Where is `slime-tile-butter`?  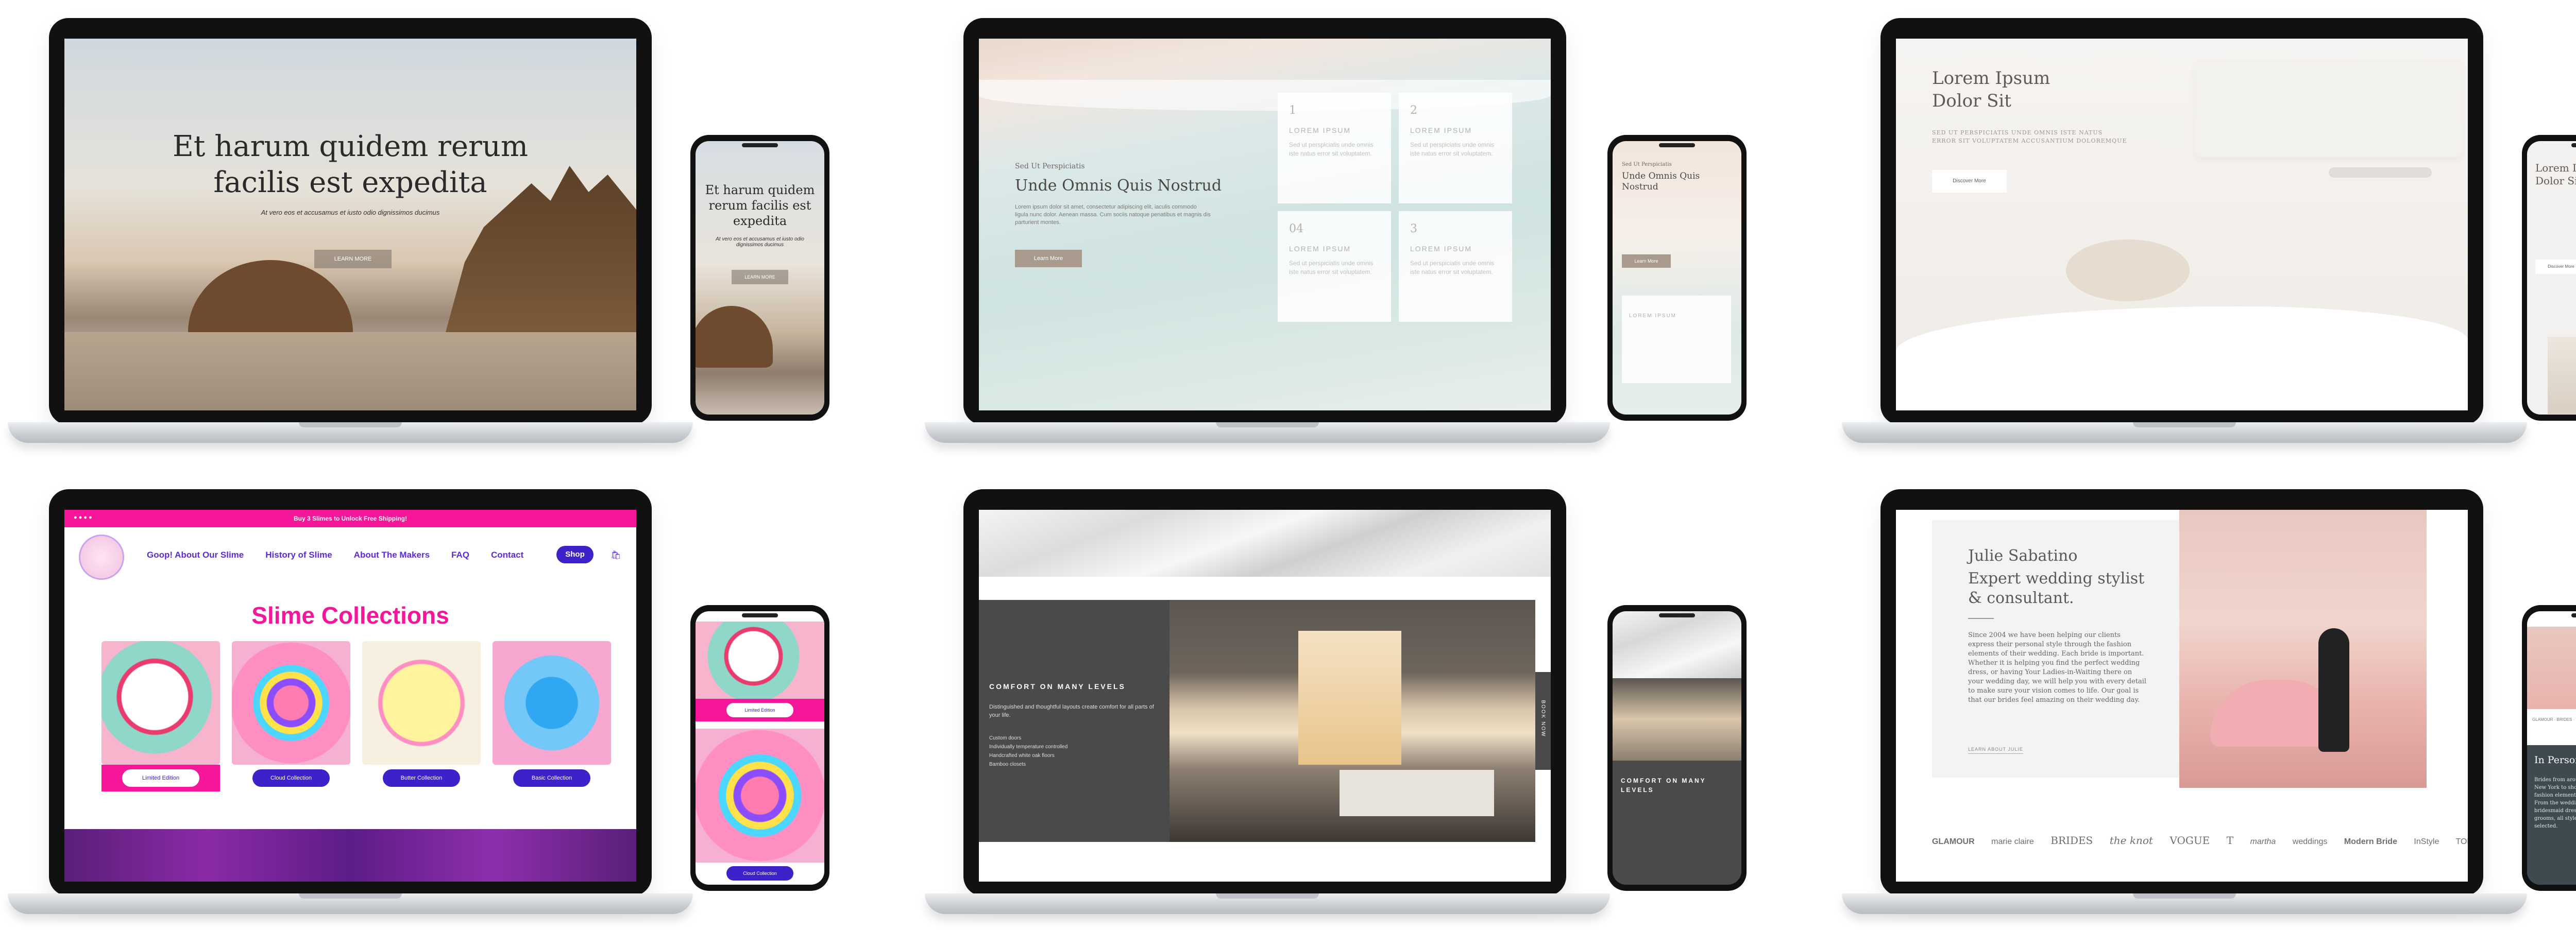 slime-tile-butter is located at coordinates (421, 703).